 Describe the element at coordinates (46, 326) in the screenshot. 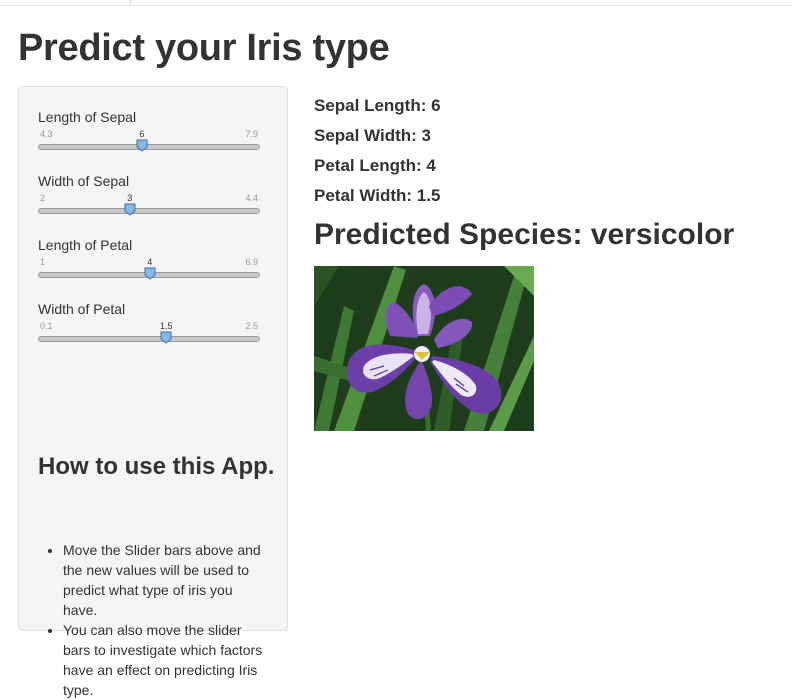

I see `slider-min: 0.1` at that location.